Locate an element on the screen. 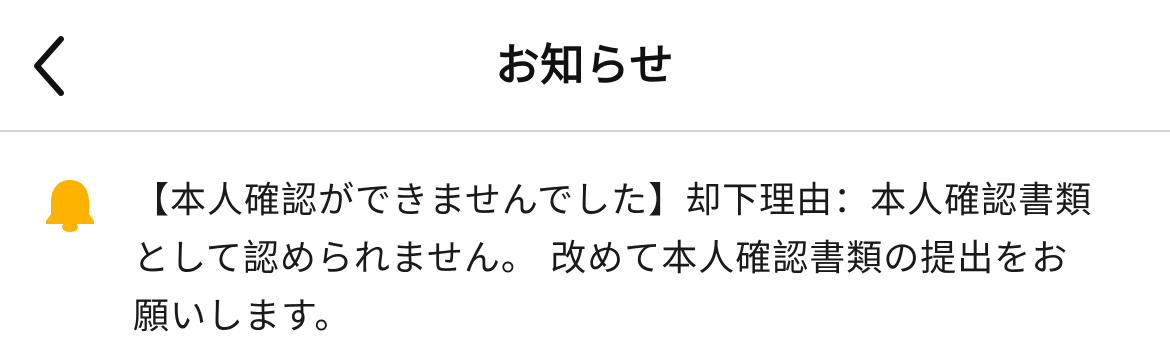 Image resolution: width=1170 pixels, height=348 pixels. bell-icon is located at coordinates (70, 206).